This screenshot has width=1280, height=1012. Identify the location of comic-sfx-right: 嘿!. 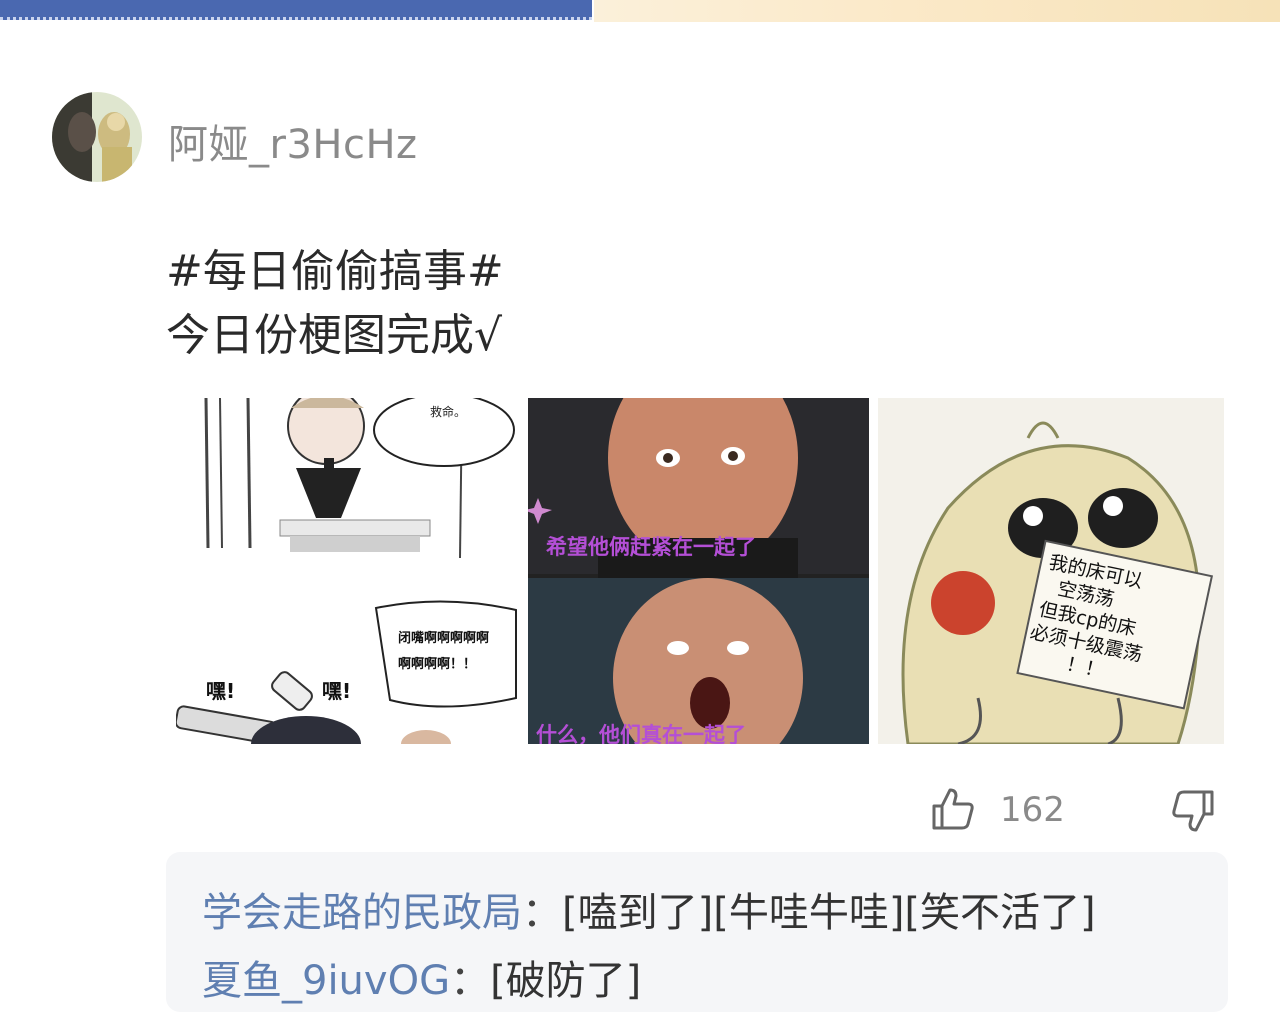
(336, 691).